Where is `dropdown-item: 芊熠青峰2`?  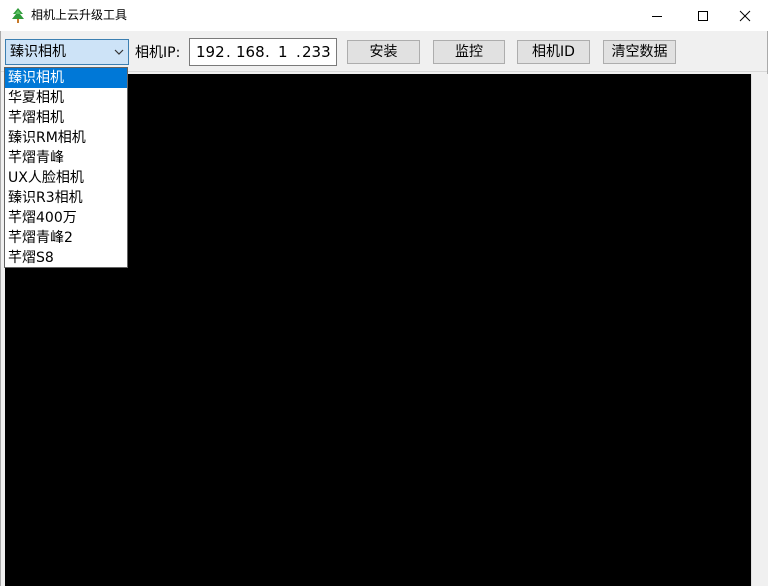 dropdown-item: 芊熠青峰2 is located at coordinates (66, 238).